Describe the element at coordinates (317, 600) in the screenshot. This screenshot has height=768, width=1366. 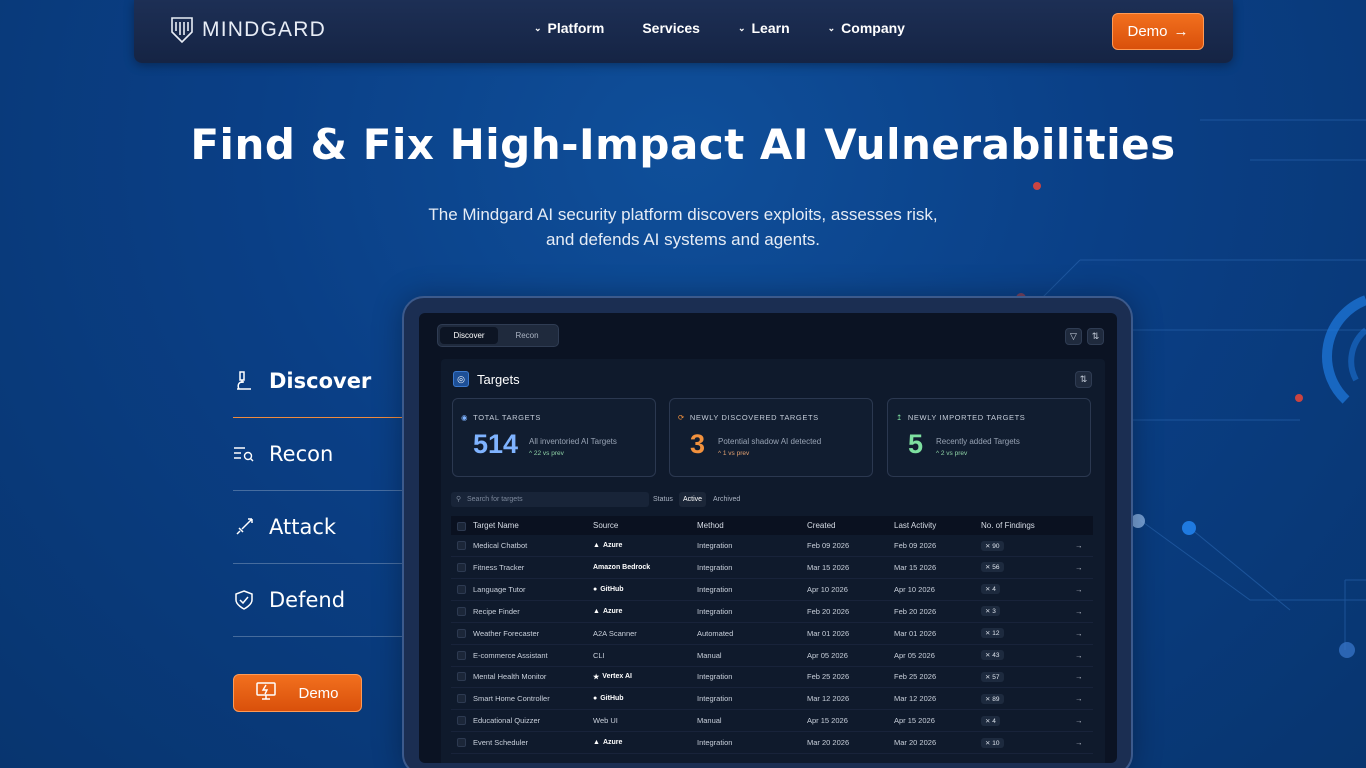
I see `tab-defend: Defend` at that location.